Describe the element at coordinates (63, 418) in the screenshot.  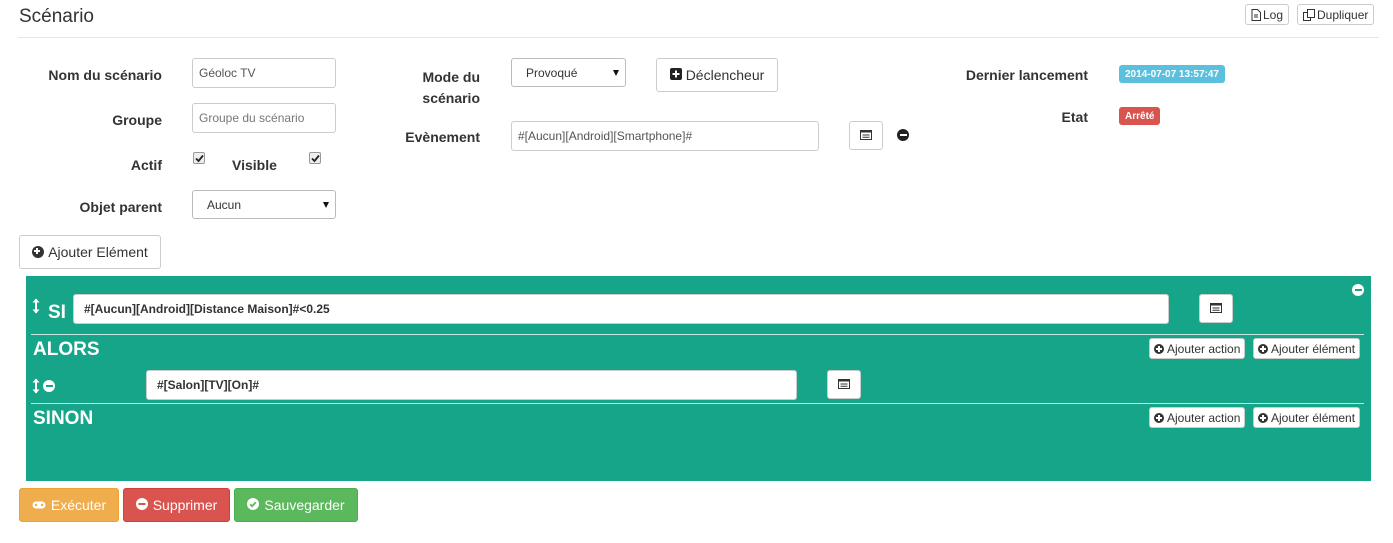
I see `else-label: SINON` at that location.